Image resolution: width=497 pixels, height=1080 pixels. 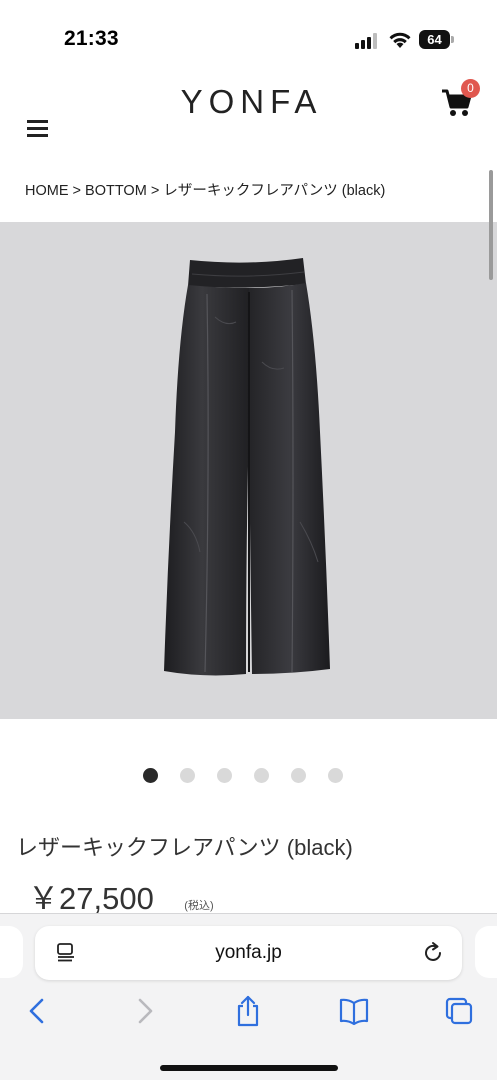 I want to click on share-icon, so click(x=248, y=1011).